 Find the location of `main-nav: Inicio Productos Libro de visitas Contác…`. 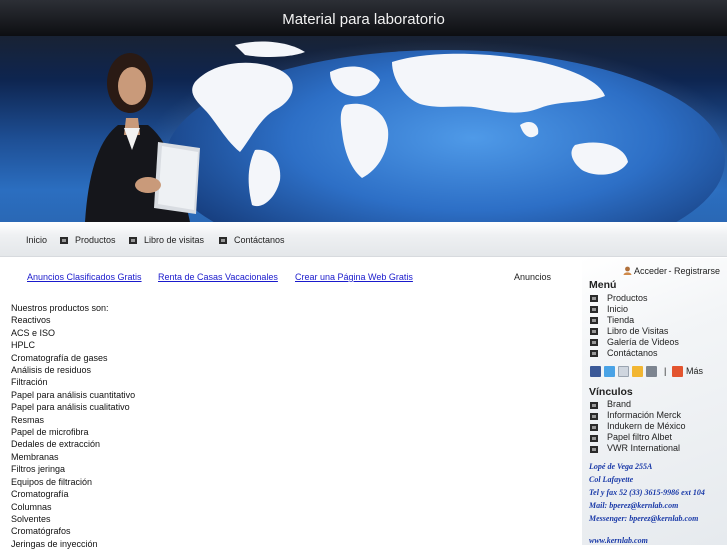

main-nav: Inicio Productos Libro de visitas Contác… is located at coordinates (363, 239).